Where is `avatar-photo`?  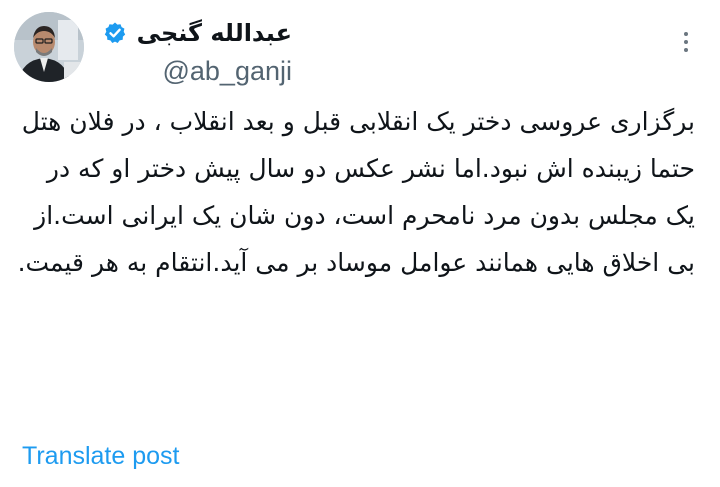 avatar-photo is located at coordinates (49, 47).